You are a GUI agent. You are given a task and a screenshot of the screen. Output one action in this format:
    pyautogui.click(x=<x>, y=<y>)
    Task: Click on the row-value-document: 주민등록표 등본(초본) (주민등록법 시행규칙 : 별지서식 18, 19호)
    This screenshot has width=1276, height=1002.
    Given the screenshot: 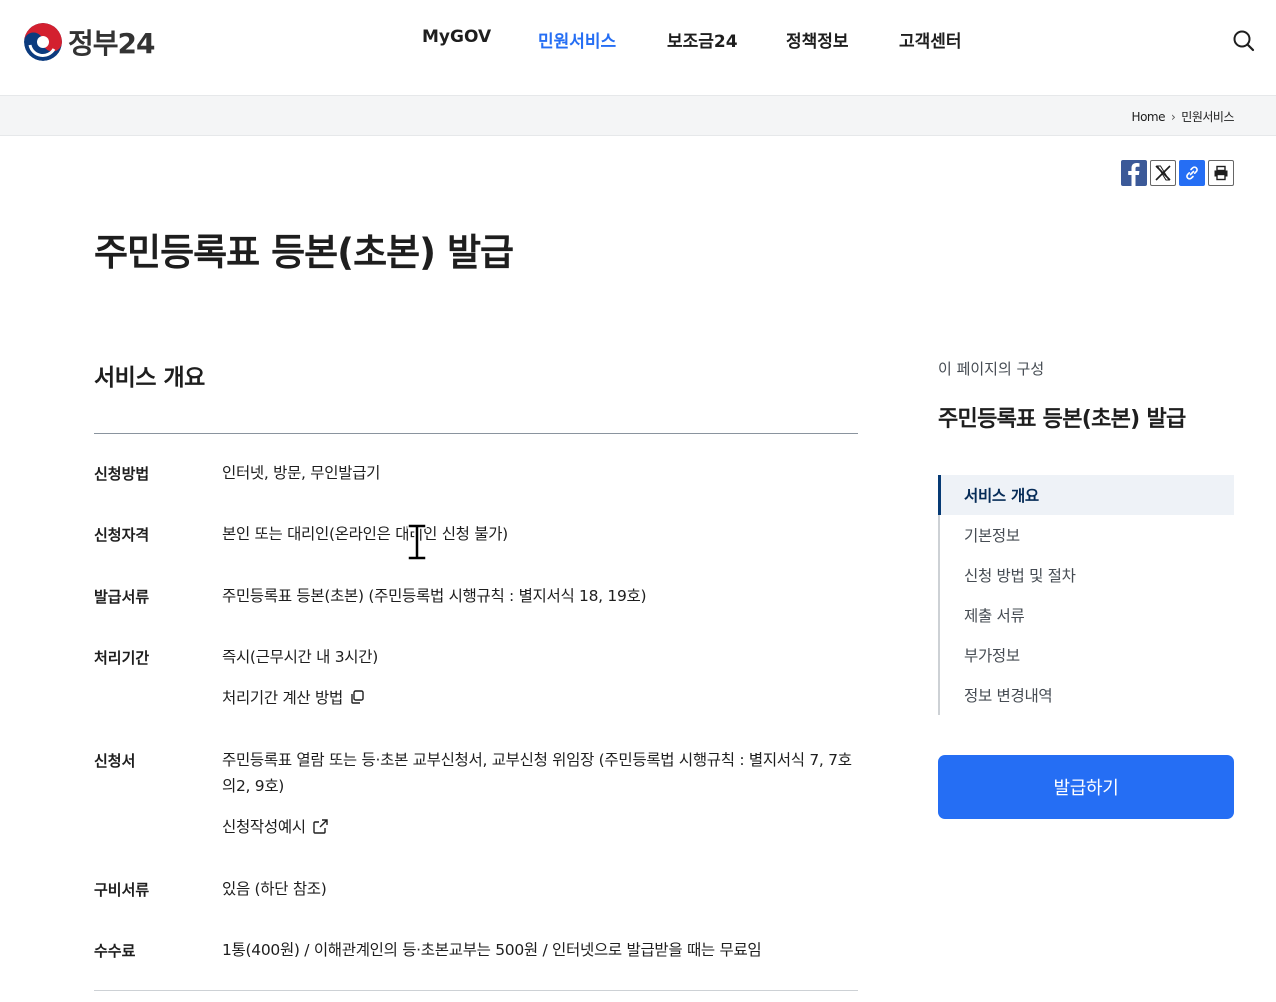 What is the action you would take?
    pyautogui.click(x=434, y=596)
    